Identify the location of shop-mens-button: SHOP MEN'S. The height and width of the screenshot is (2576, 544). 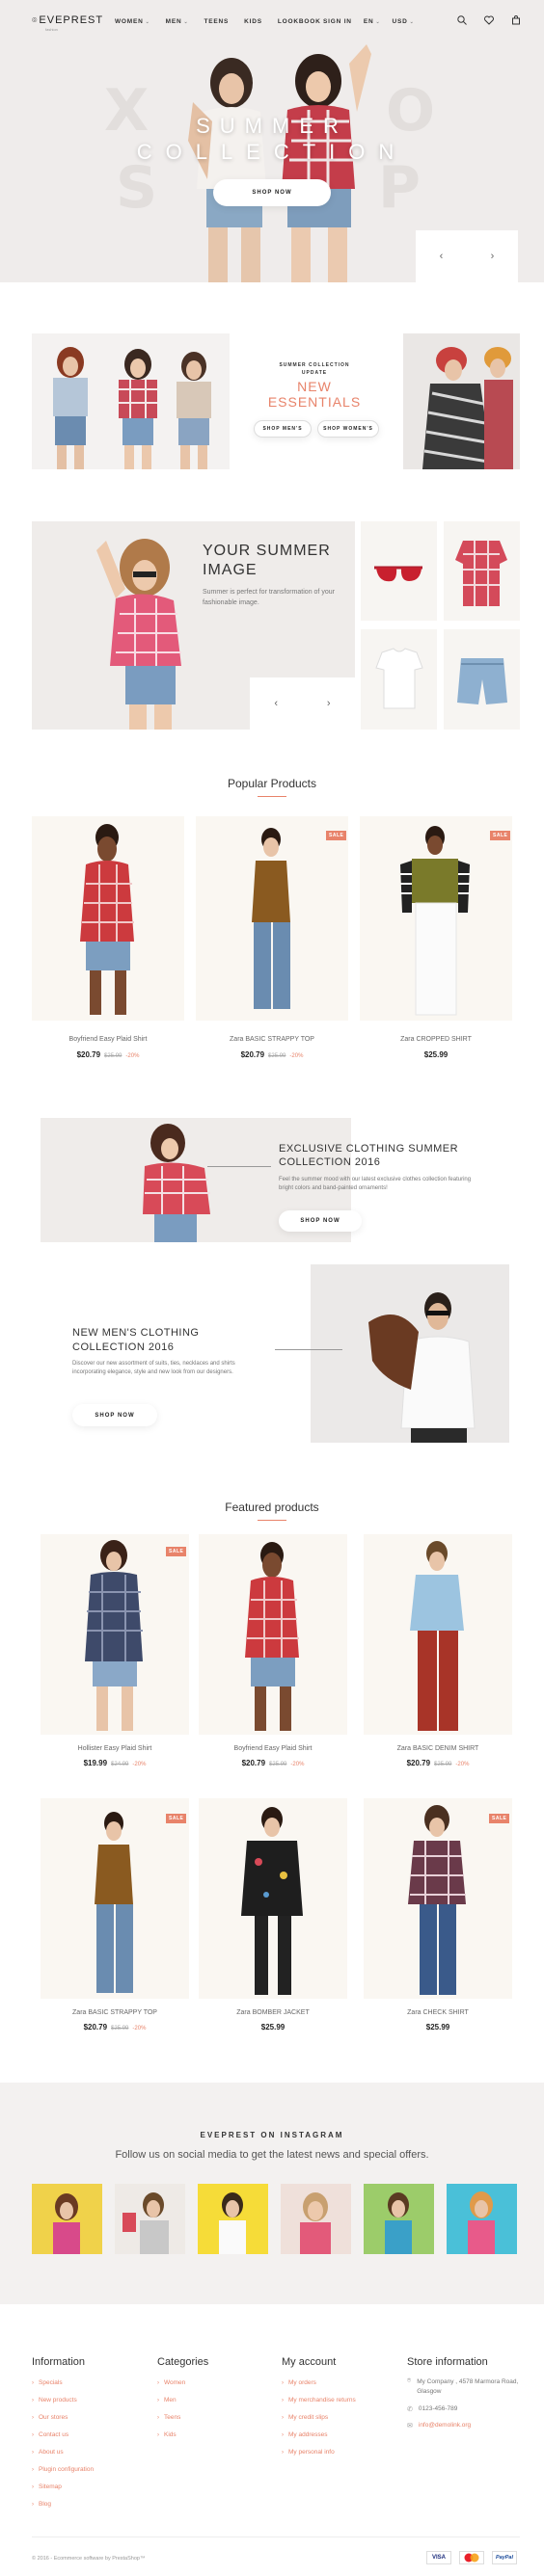
(283, 429).